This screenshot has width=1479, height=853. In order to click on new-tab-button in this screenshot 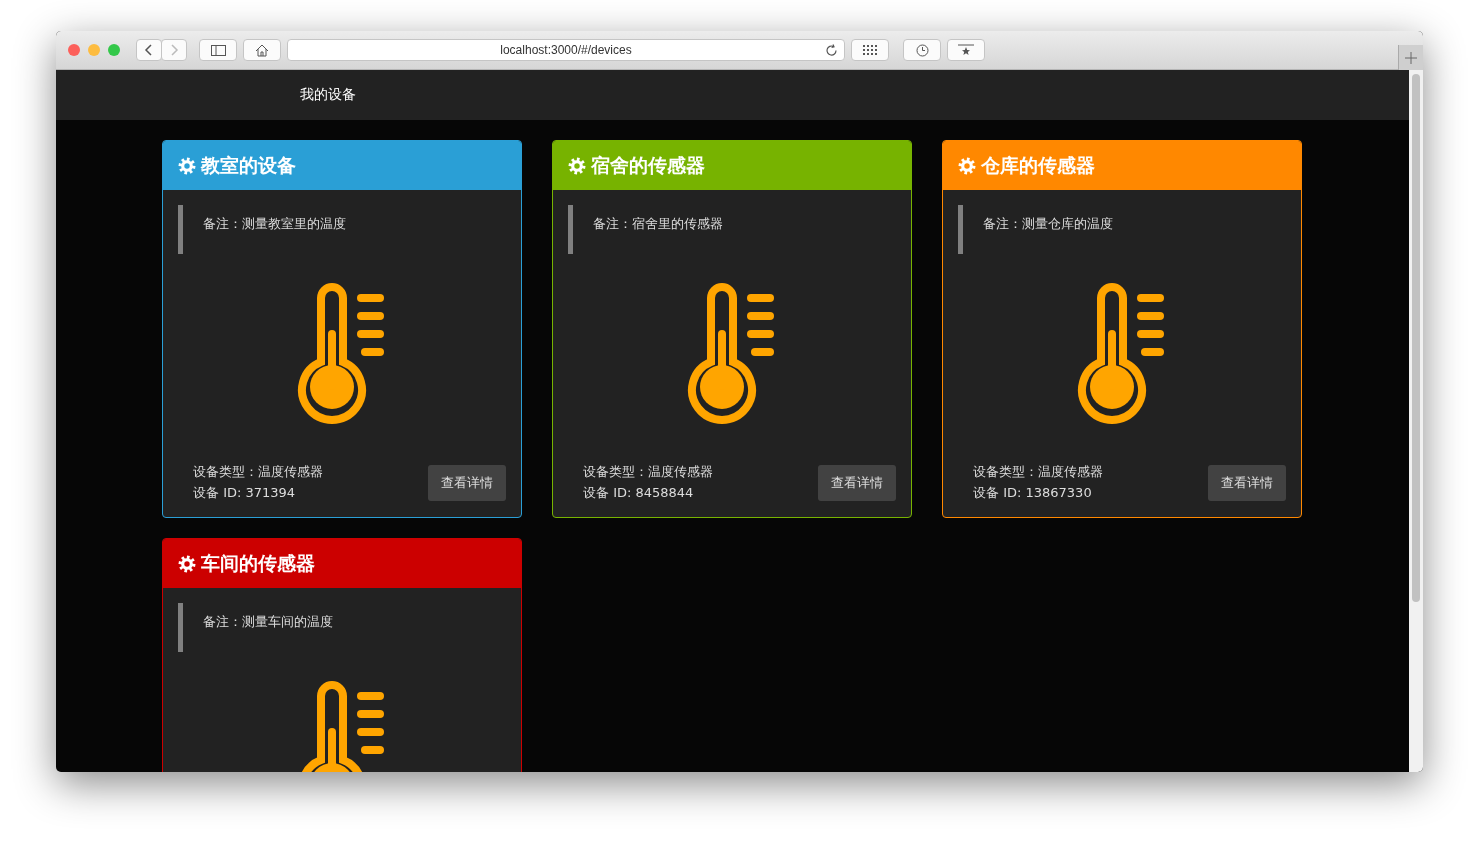, I will do `click(1410, 57)`.